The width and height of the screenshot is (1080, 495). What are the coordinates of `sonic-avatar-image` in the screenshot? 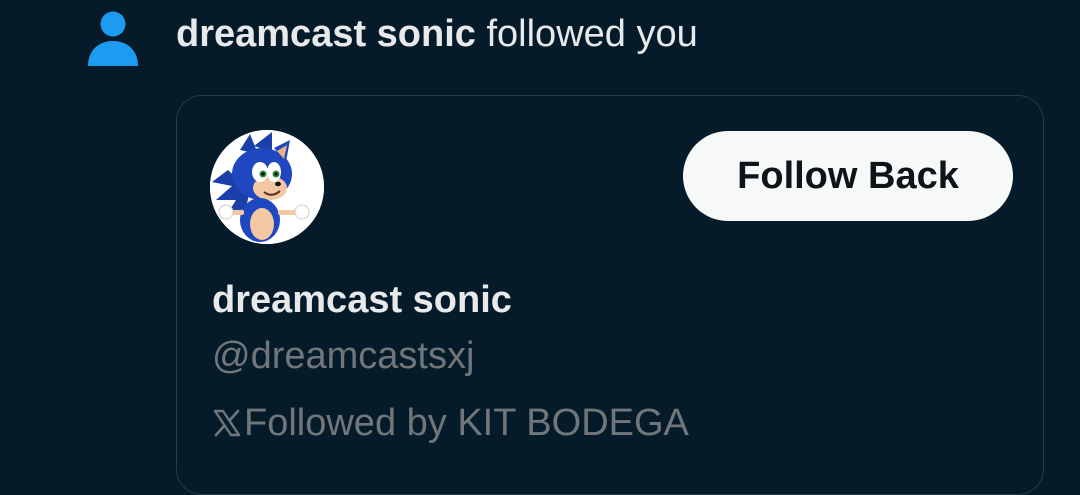 It's located at (267, 187).